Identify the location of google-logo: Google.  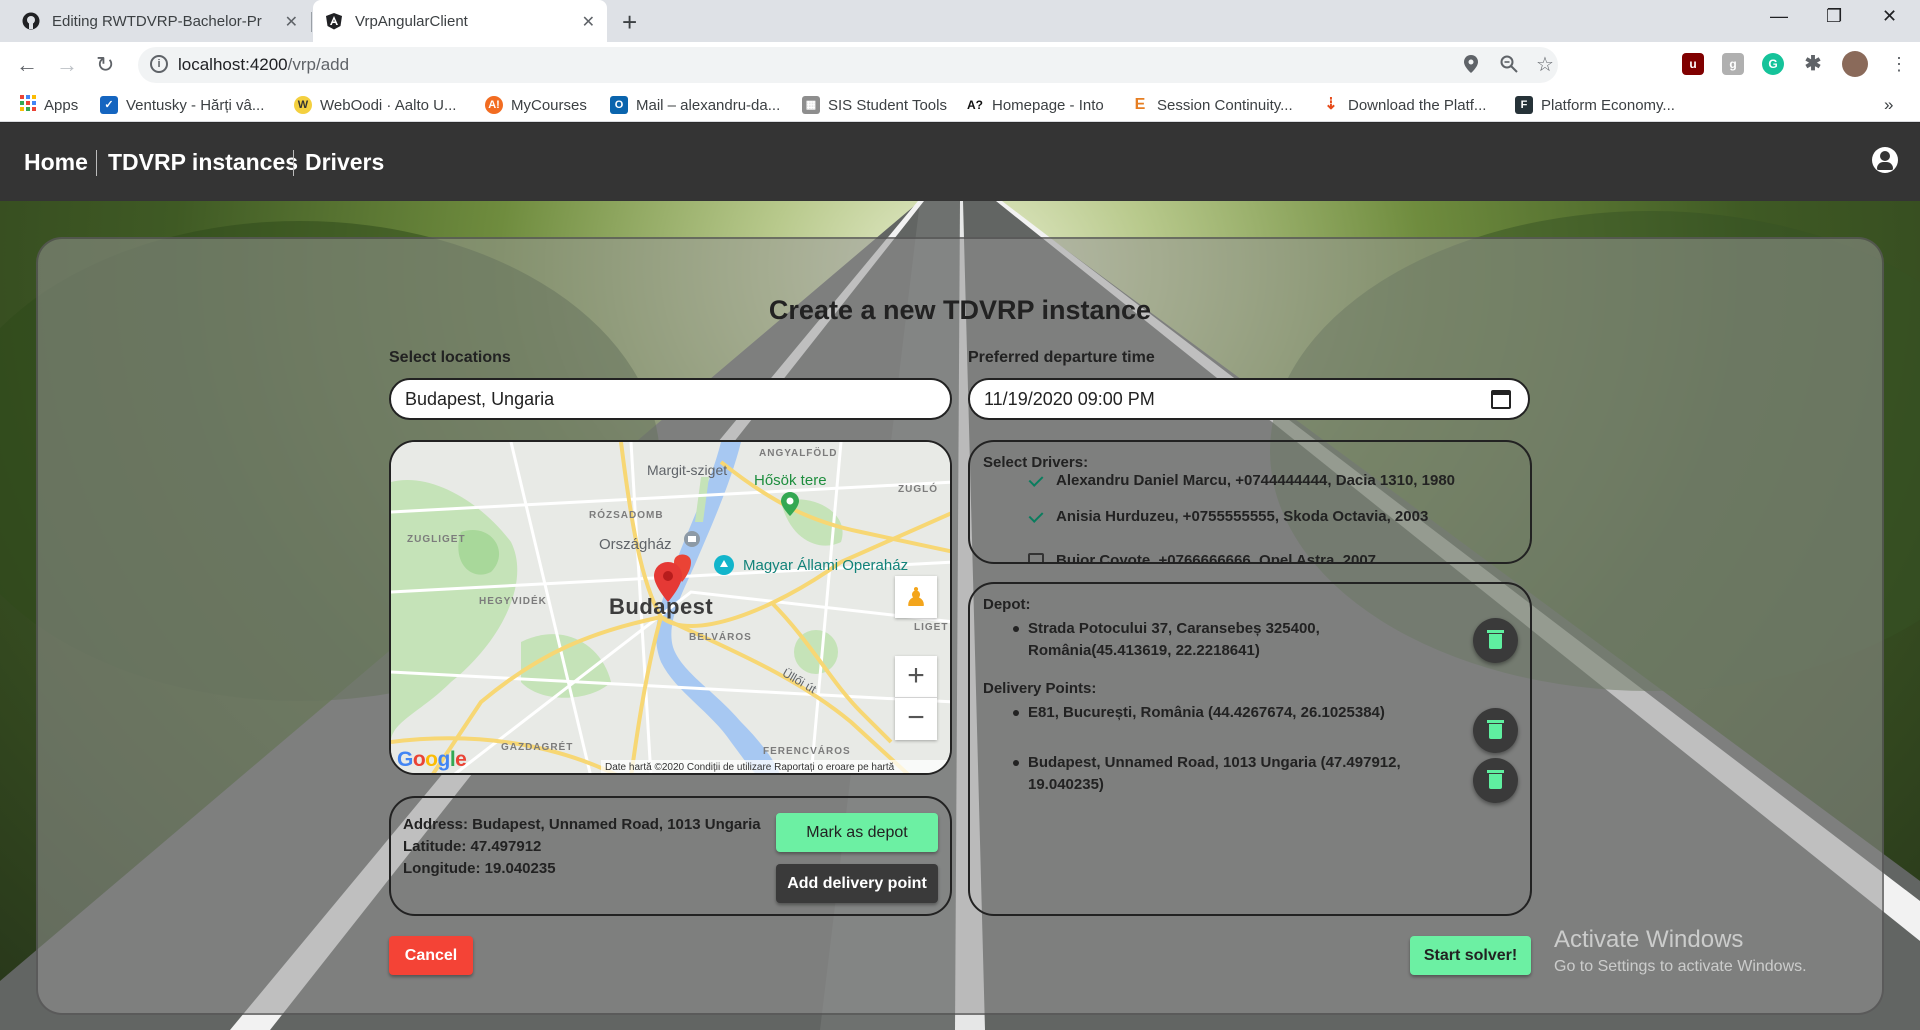
(432, 759).